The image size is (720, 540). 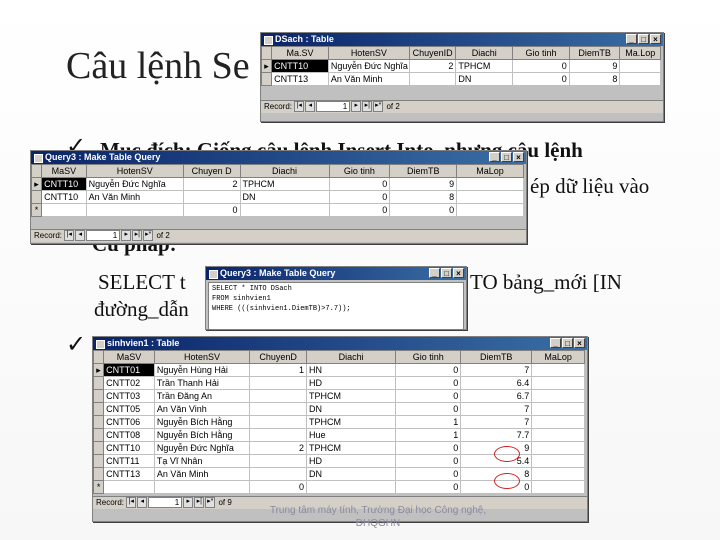 I want to click on table-row: CNTT08 Nguyễn Bích Hằng Hue 1 7.7, so click(x=338, y=435).